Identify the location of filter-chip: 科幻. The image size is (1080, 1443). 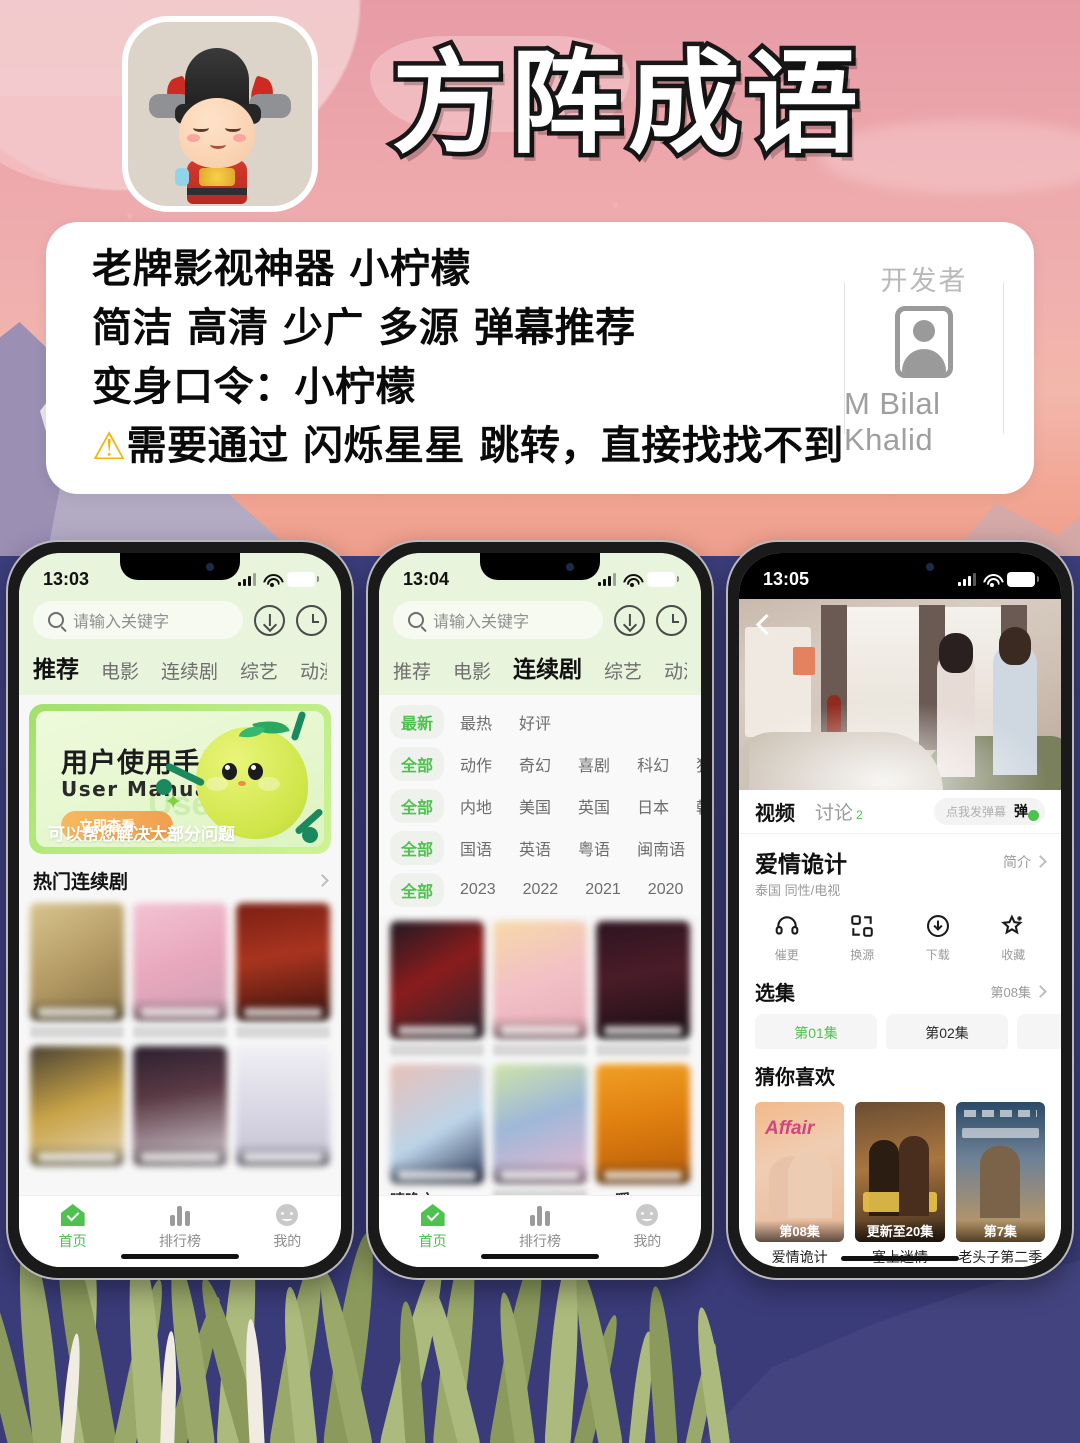
(653, 764).